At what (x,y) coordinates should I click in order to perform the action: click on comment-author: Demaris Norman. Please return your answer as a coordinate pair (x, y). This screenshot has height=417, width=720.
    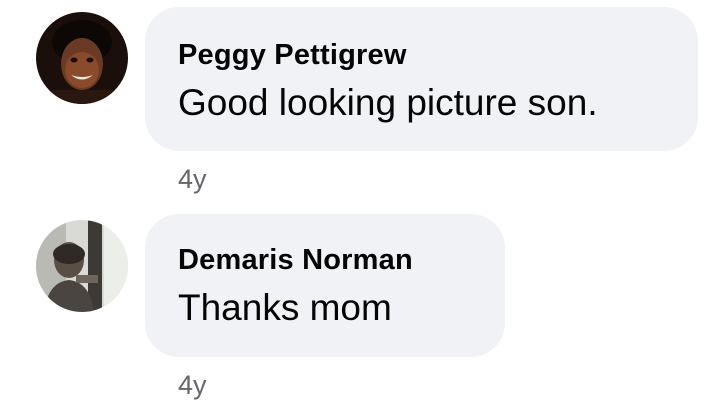
    Looking at the image, I should click on (295, 260).